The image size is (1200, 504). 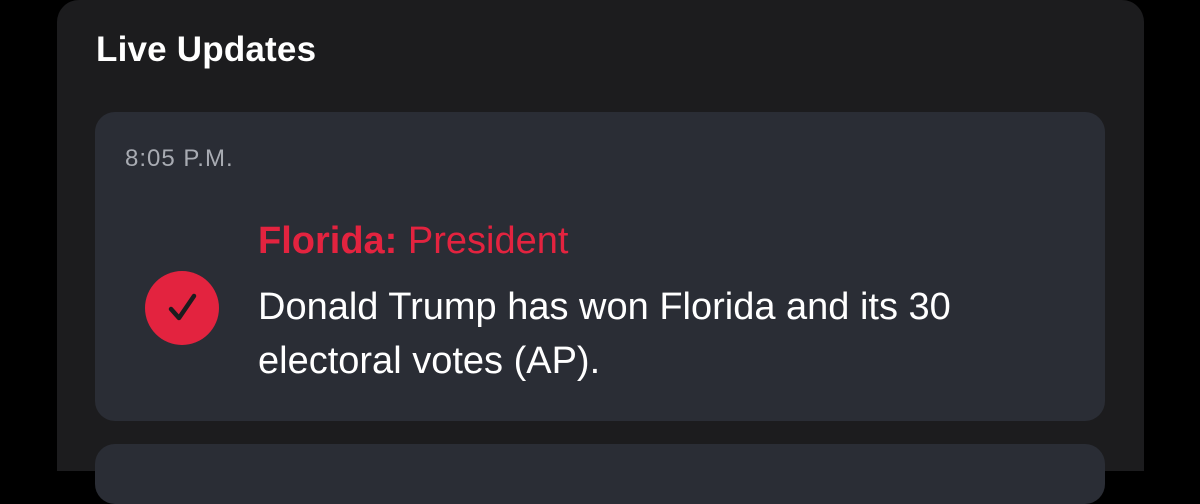 I want to click on race-heading: Florida: President, so click(x=413, y=241).